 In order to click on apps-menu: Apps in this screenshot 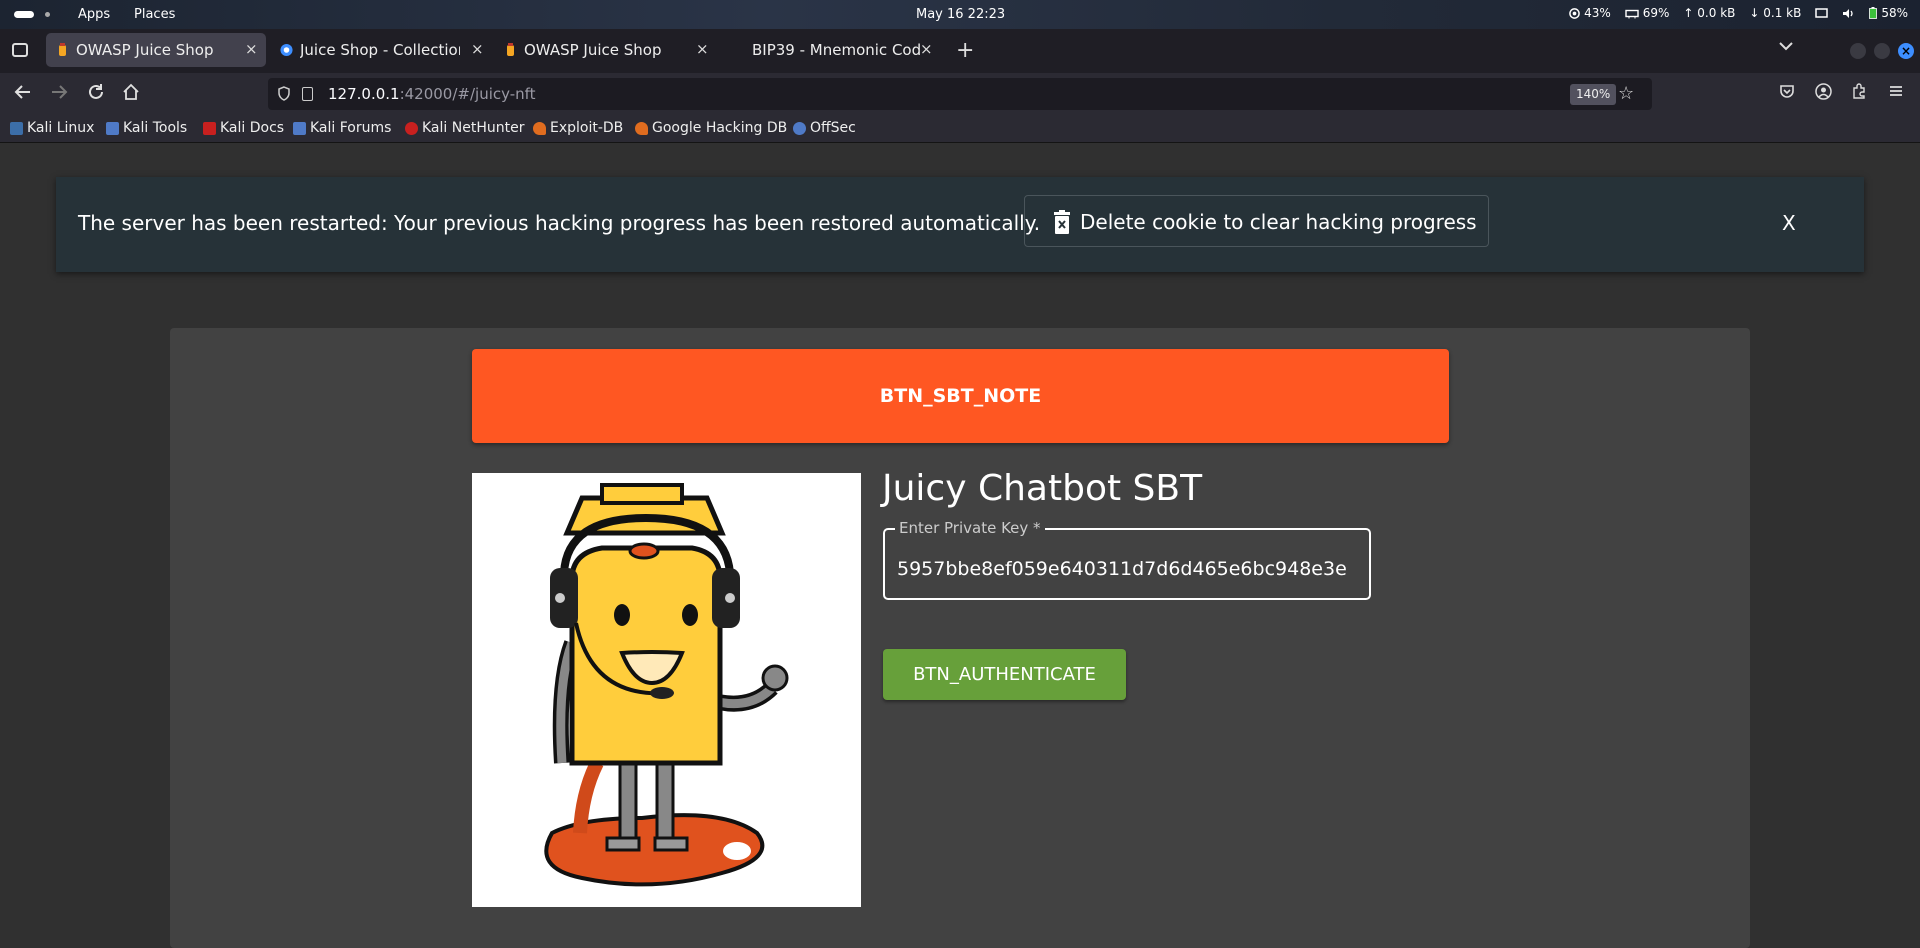, I will do `click(94, 14)`.